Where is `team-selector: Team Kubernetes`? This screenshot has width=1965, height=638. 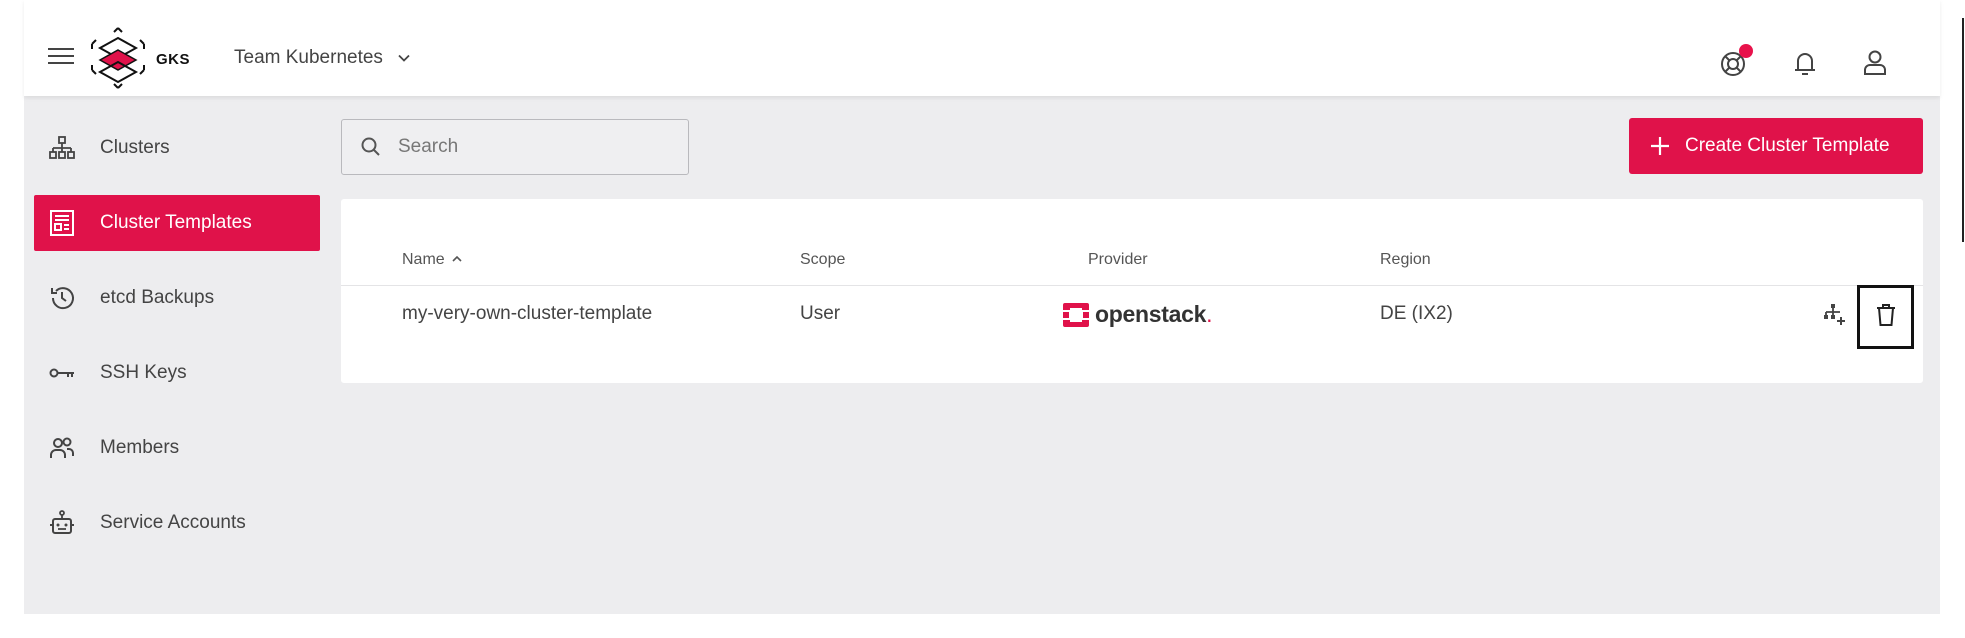 team-selector: Team Kubernetes is located at coordinates (322, 58).